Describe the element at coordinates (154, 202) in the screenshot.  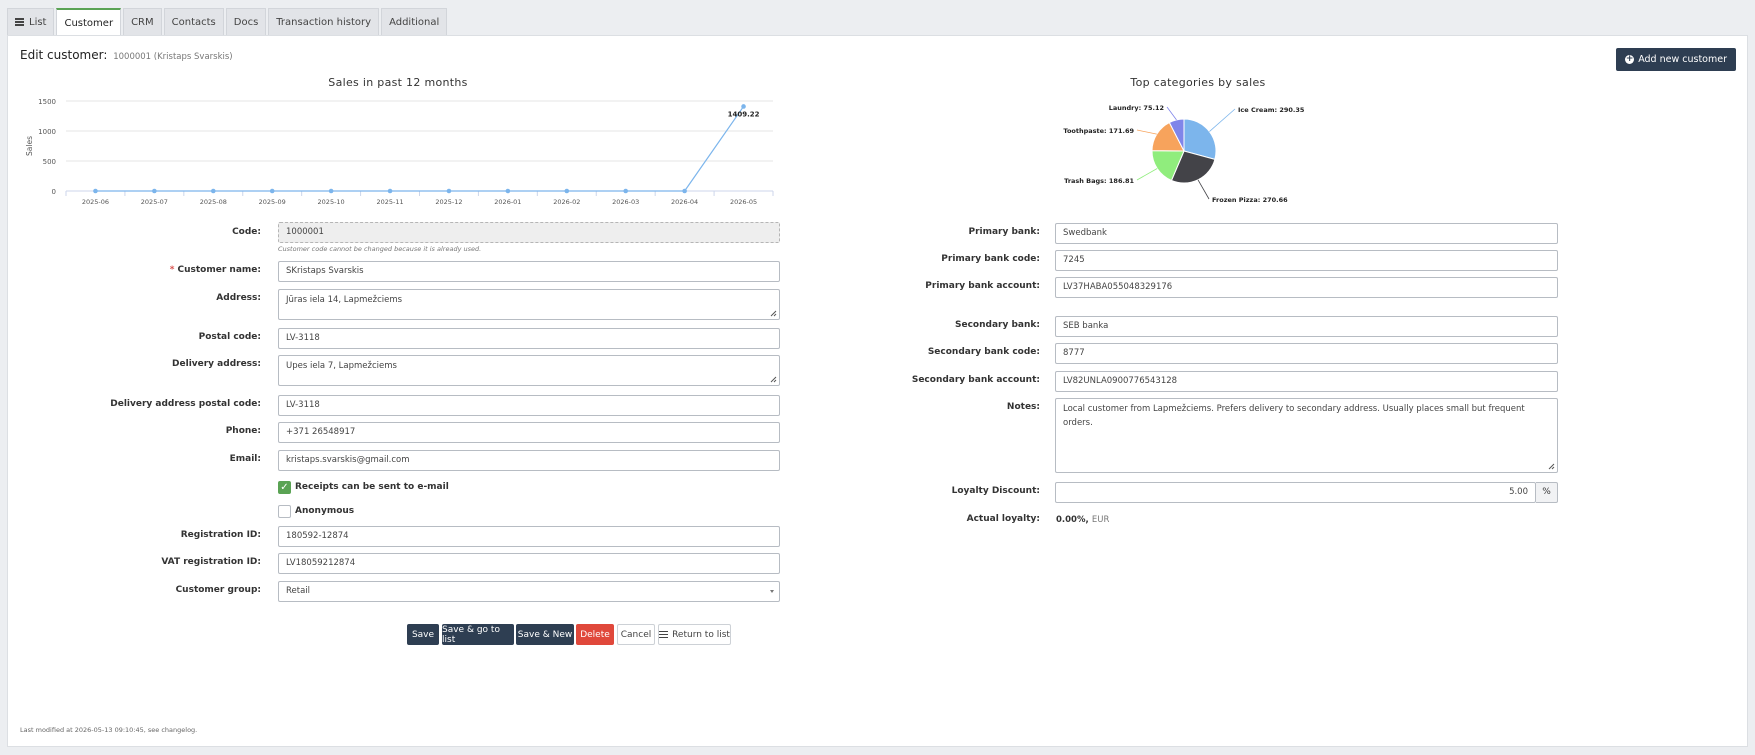
I see `x-tick-label: 2025-07` at that location.